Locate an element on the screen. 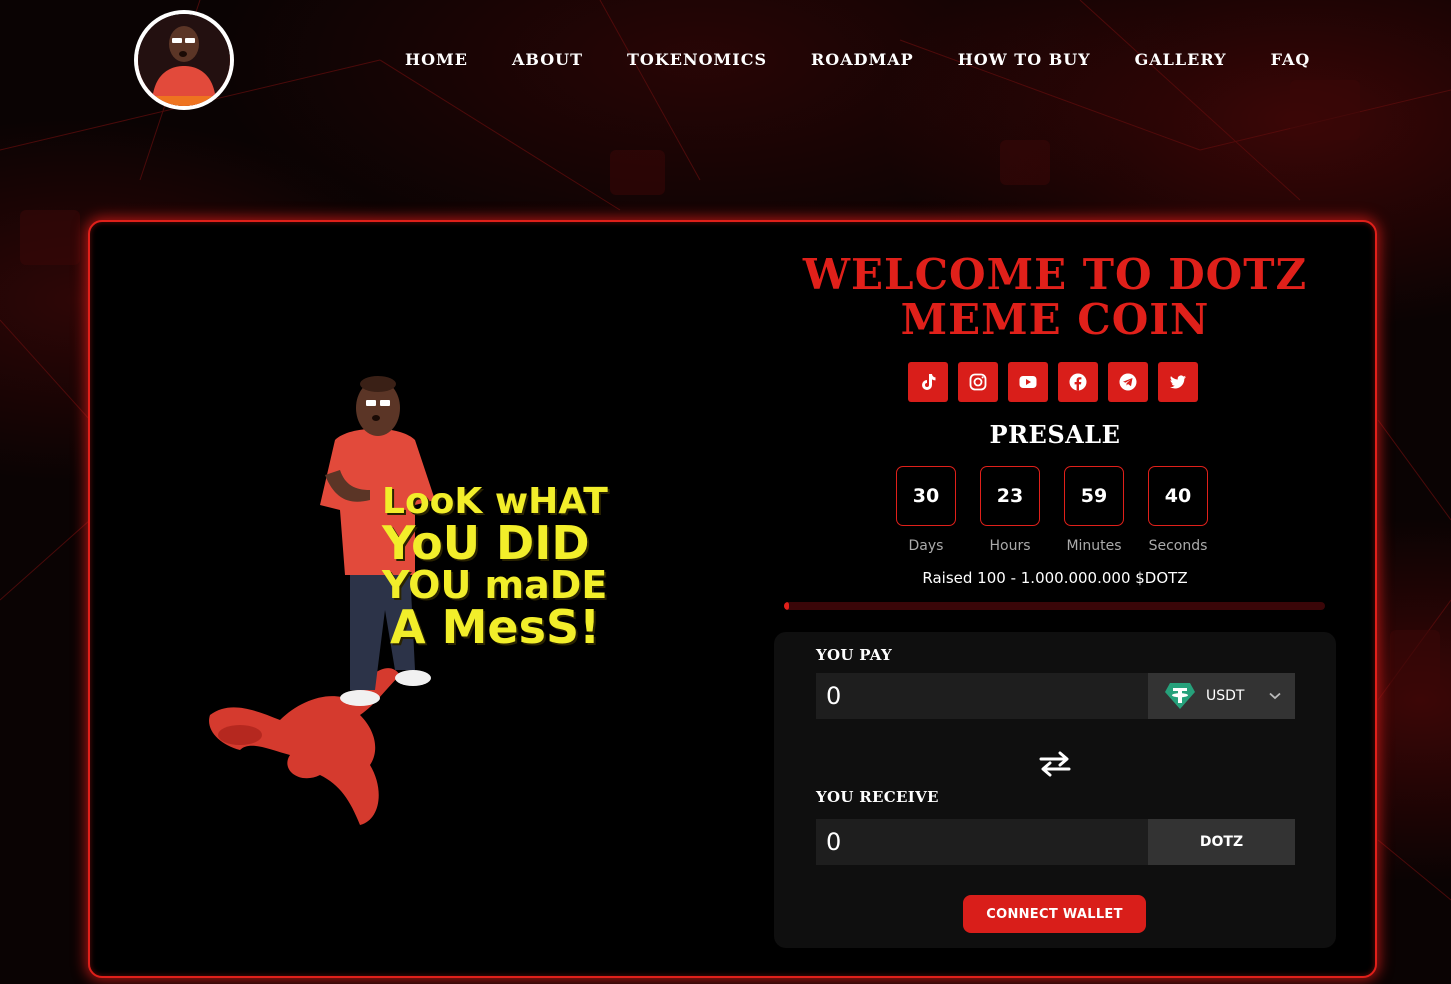 The width and height of the screenshot is (1451, 984). countdown-value: 59 is located at coordinates (1094, 496).